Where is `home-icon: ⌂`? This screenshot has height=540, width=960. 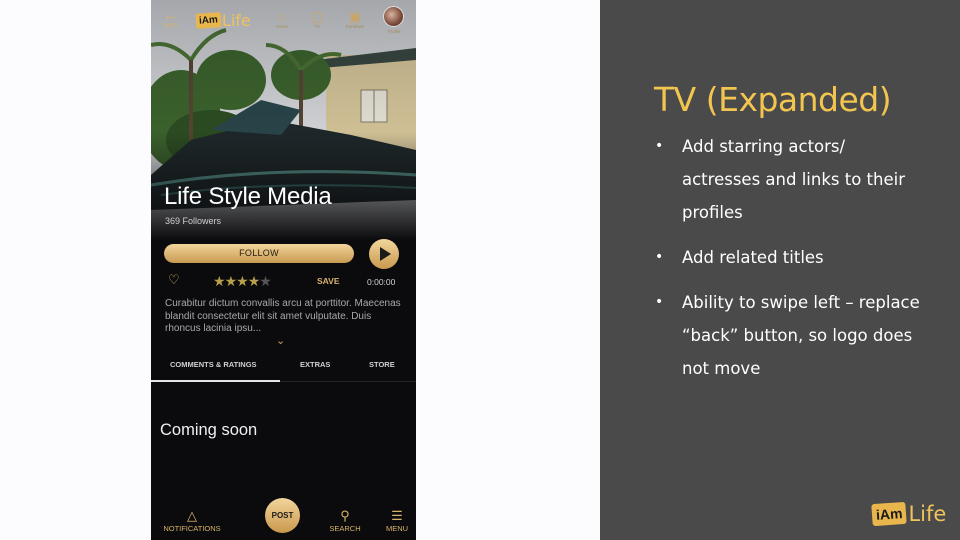
home-icon: ⌂ is located at coordinates (282, 16).